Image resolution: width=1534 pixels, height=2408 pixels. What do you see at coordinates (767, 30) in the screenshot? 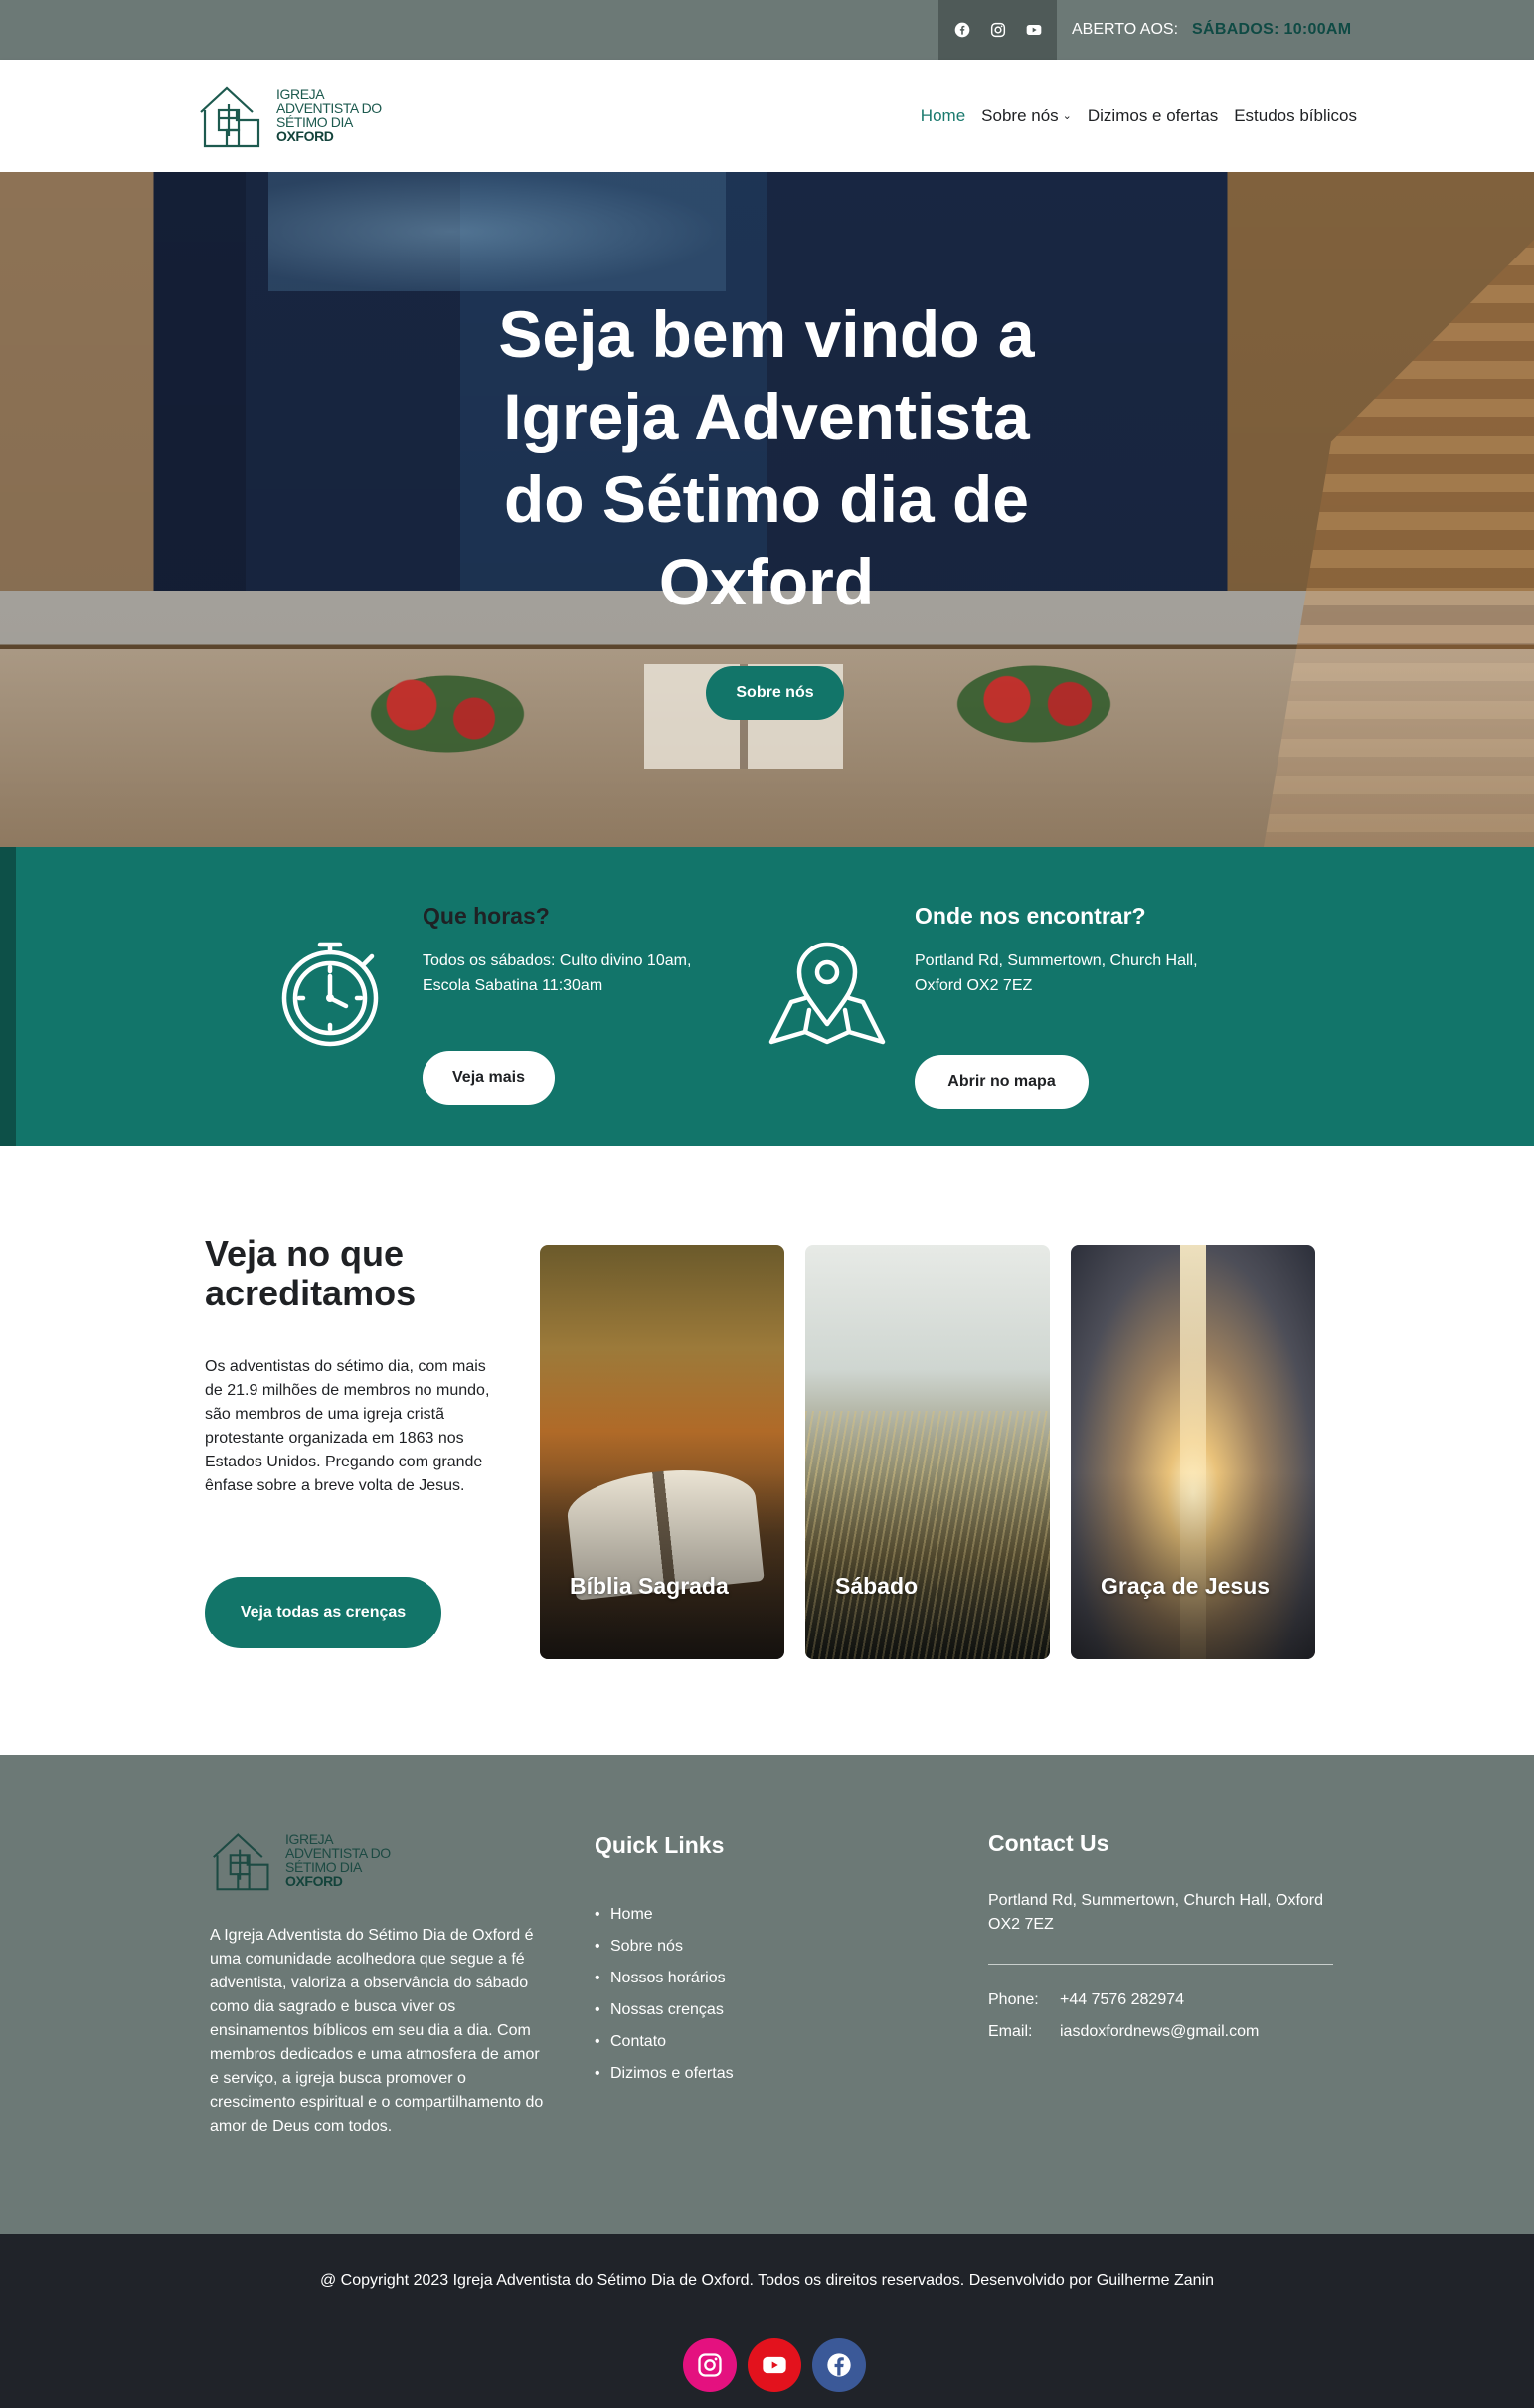
I see `top-bar: ABERTO AOS: SÁBADOS: 10:00AM` at bounding box center [767, 30].